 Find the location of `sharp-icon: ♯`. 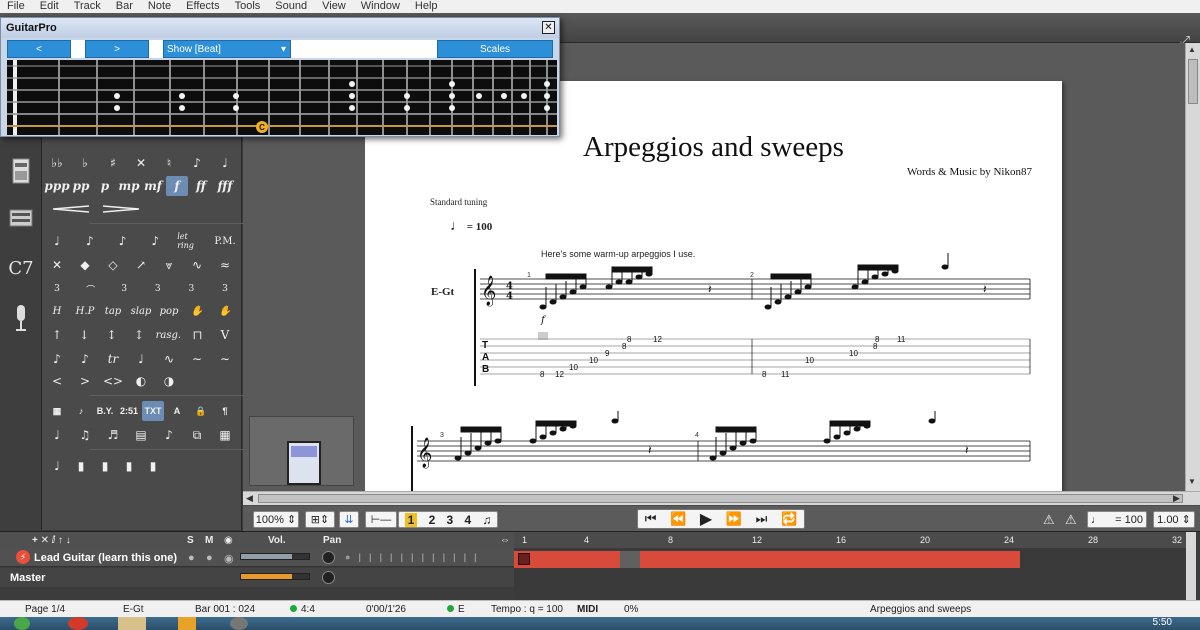

sharp-icon: ♯ is located at coordinates (113, 163).